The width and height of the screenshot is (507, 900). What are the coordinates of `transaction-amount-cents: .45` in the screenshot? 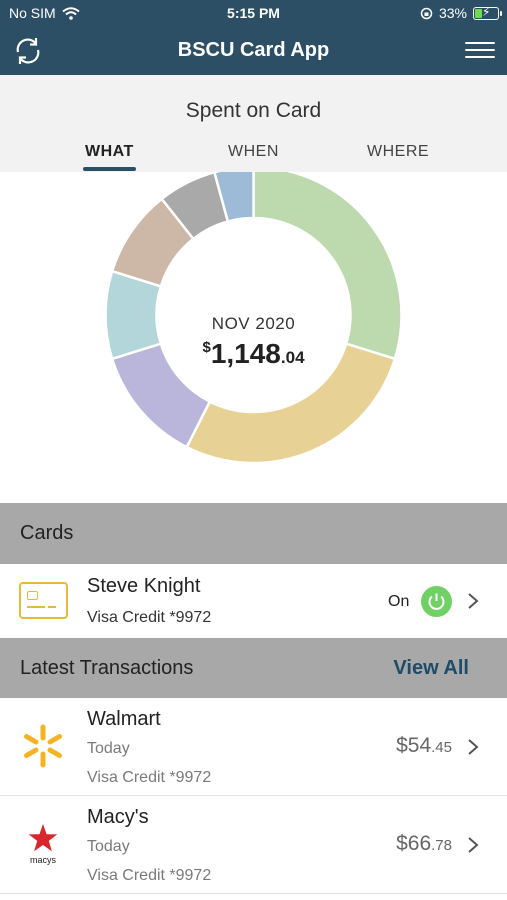 It's located at (441, 747).